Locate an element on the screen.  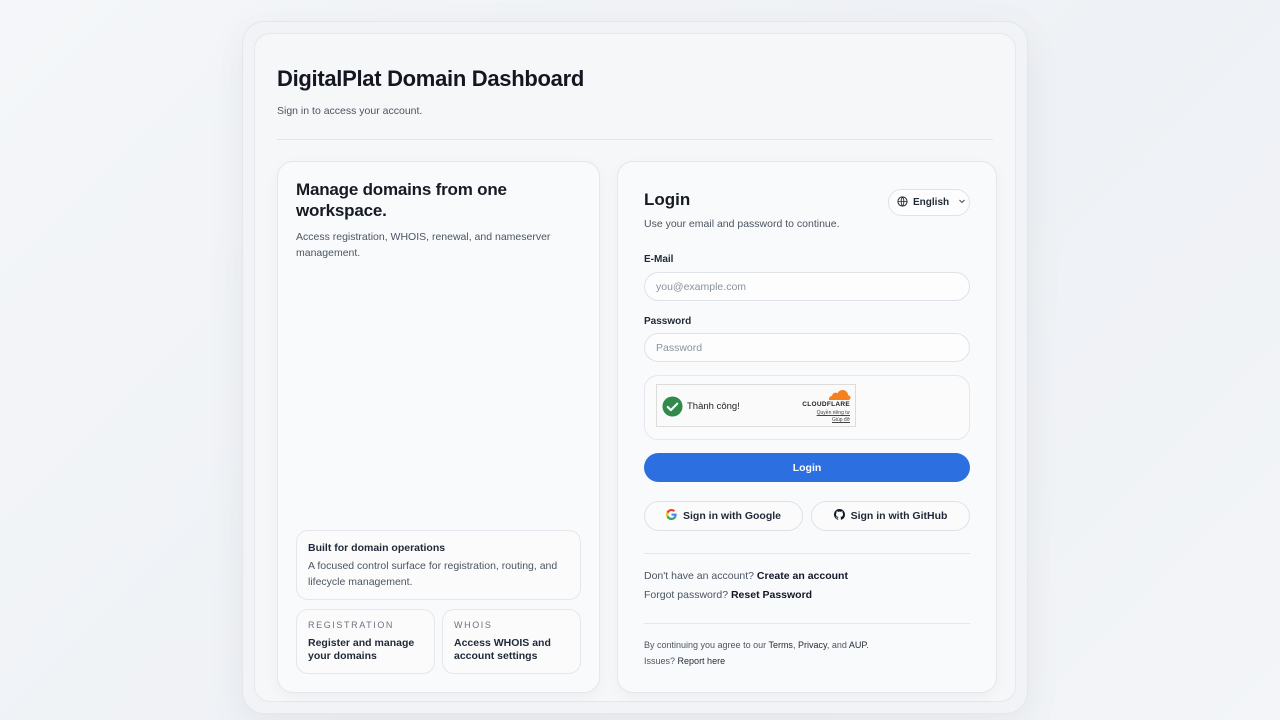
legal-prefix: By continuing you agree to our is located at coordinates (705, 645).